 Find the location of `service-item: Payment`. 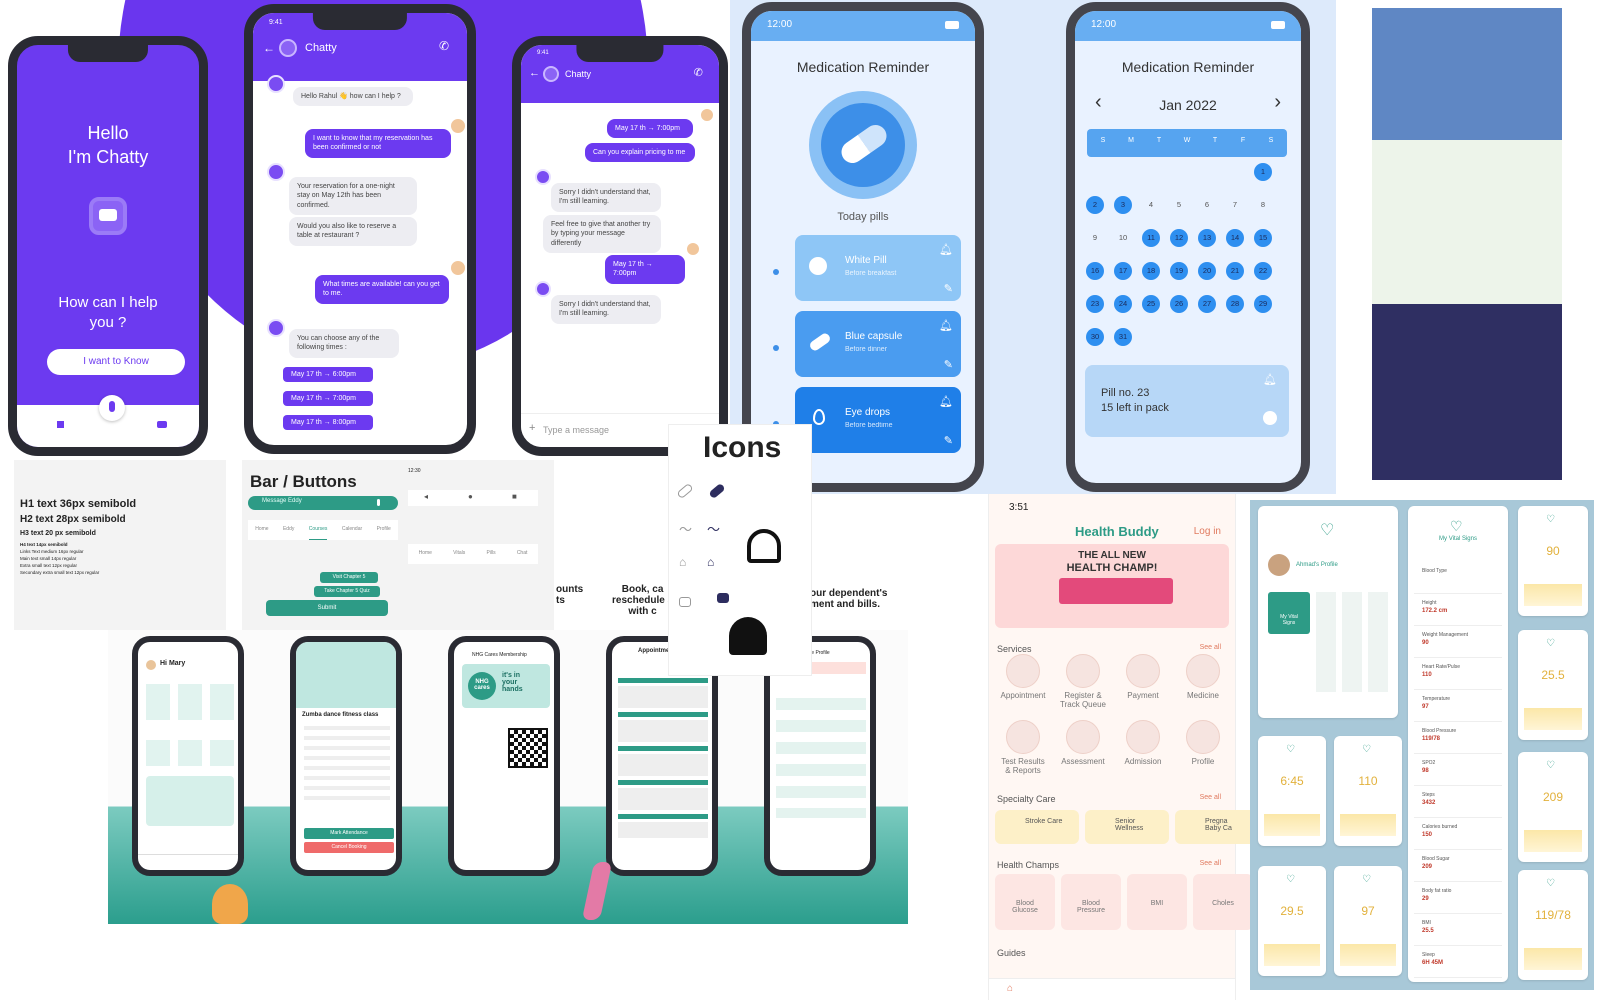

service-item: Payment is located at coordinates (1143, 677).